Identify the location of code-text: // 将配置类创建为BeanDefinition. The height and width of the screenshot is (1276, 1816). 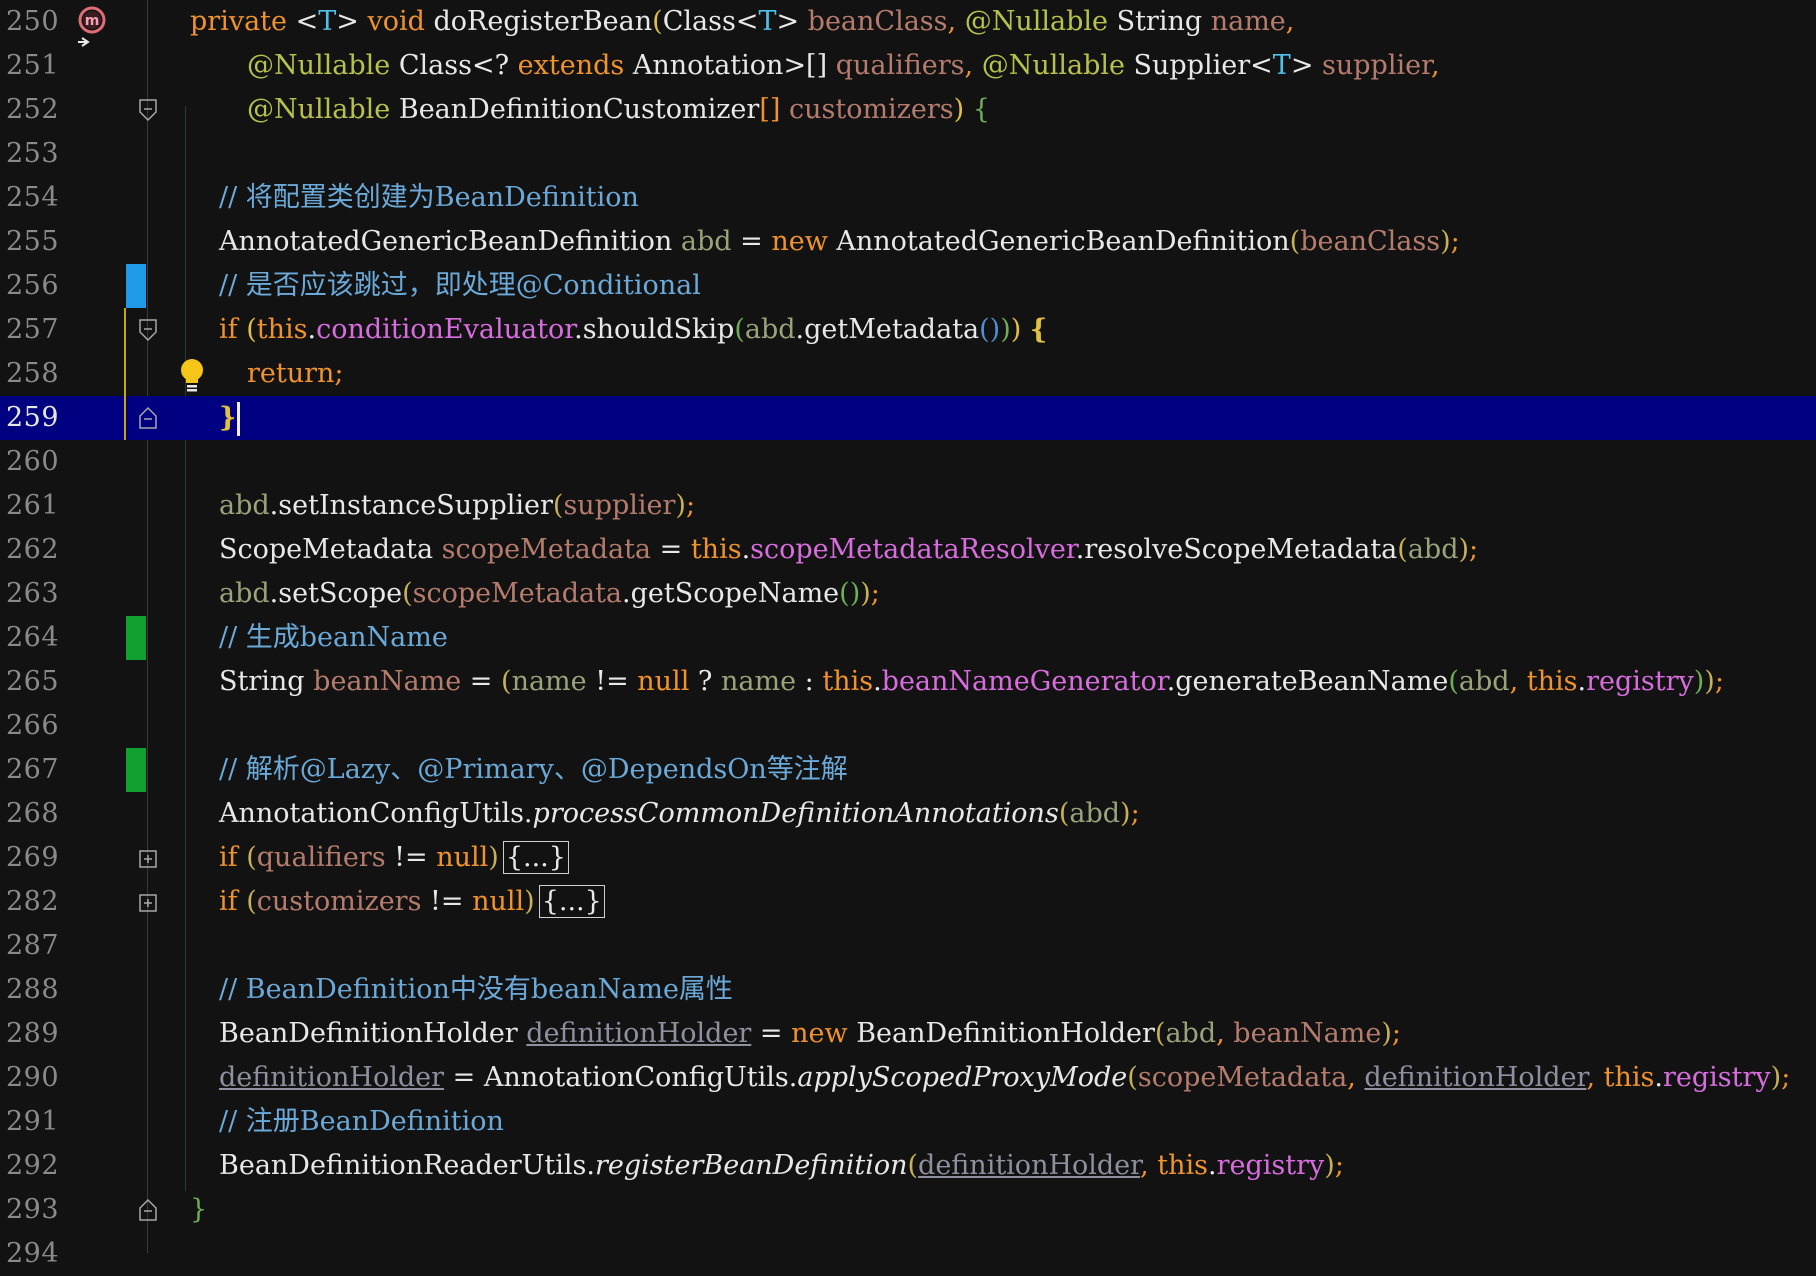
(429, 198).